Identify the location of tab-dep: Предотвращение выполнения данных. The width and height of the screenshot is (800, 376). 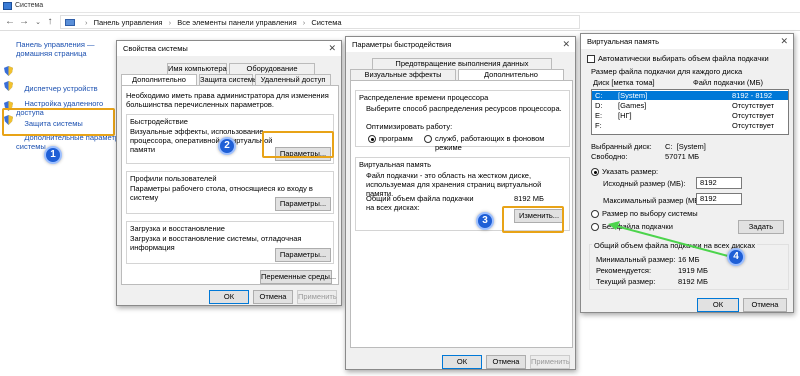
(462, 63).